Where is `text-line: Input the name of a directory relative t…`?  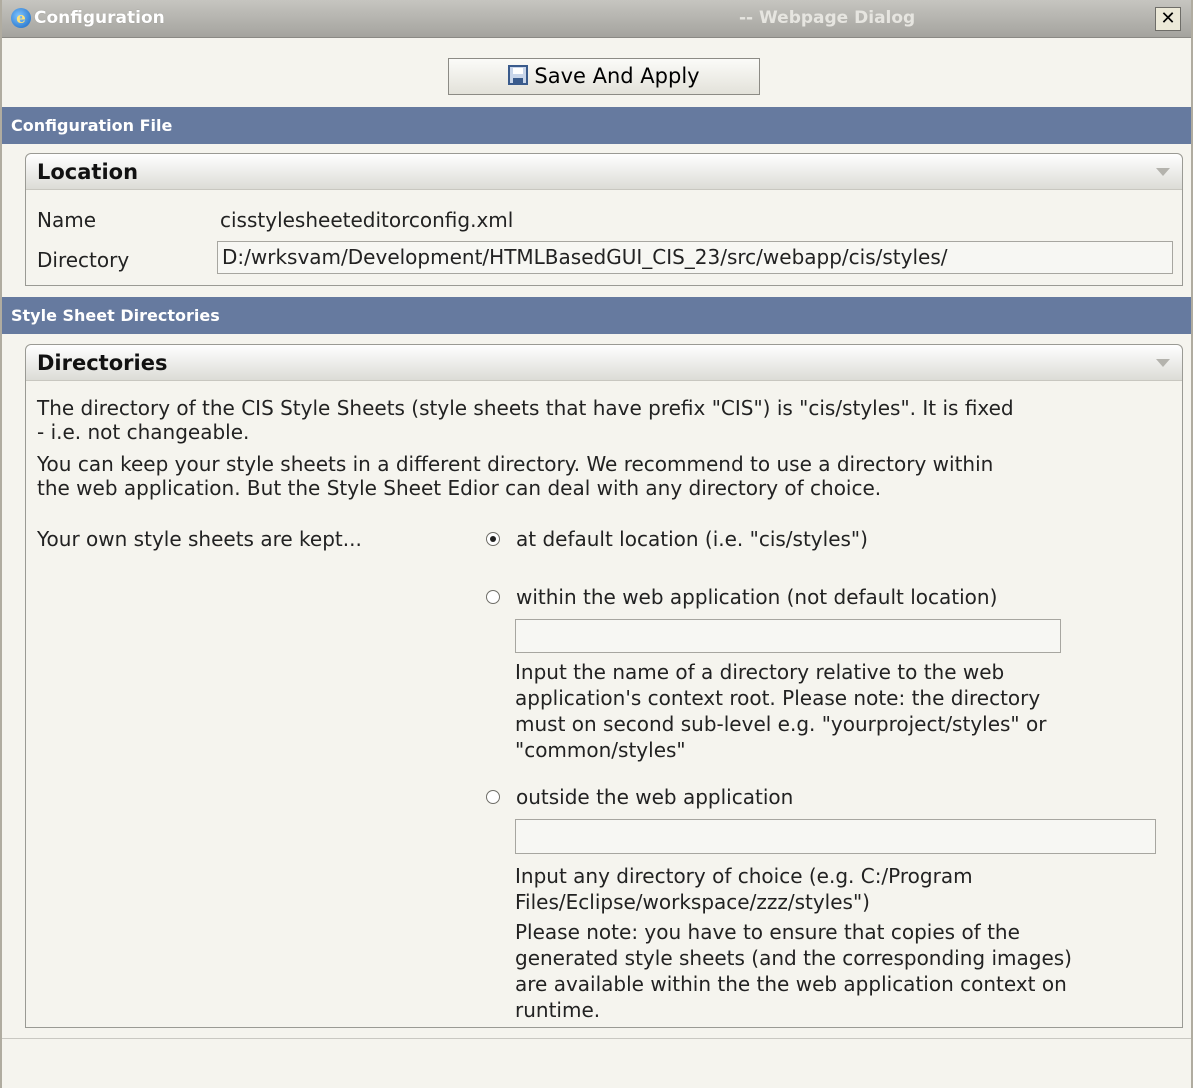
text-line: Input the name of a directory relative t… is located at coordinates (760, 672).